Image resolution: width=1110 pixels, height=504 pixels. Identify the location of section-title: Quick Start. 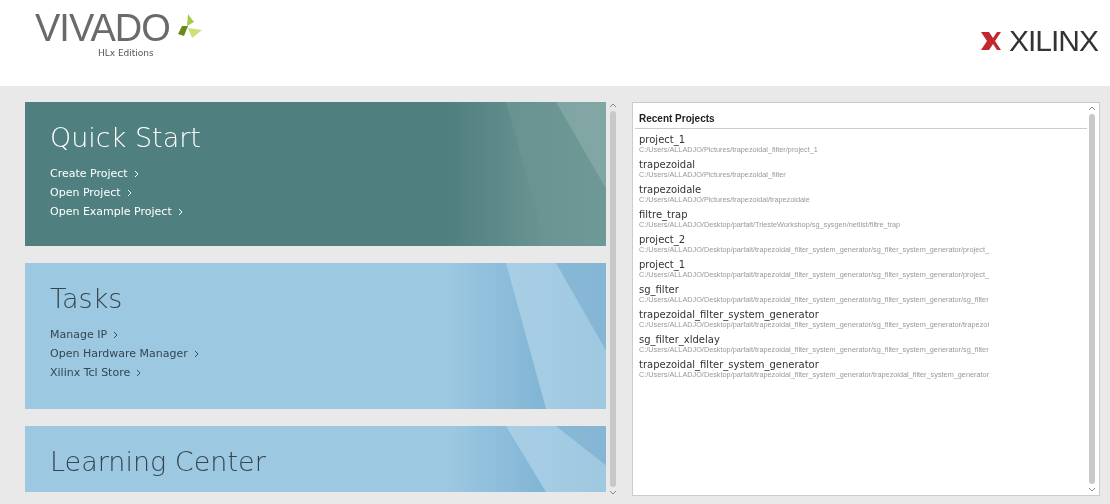
(126, 137).